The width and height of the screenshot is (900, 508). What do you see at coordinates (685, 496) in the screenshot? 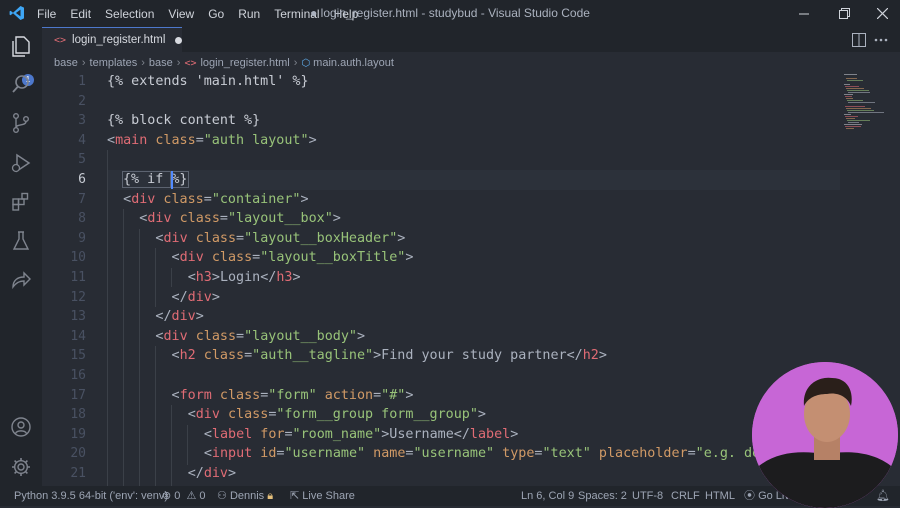
I see `line-ending: CRLF` at bounding box center [685, 496].